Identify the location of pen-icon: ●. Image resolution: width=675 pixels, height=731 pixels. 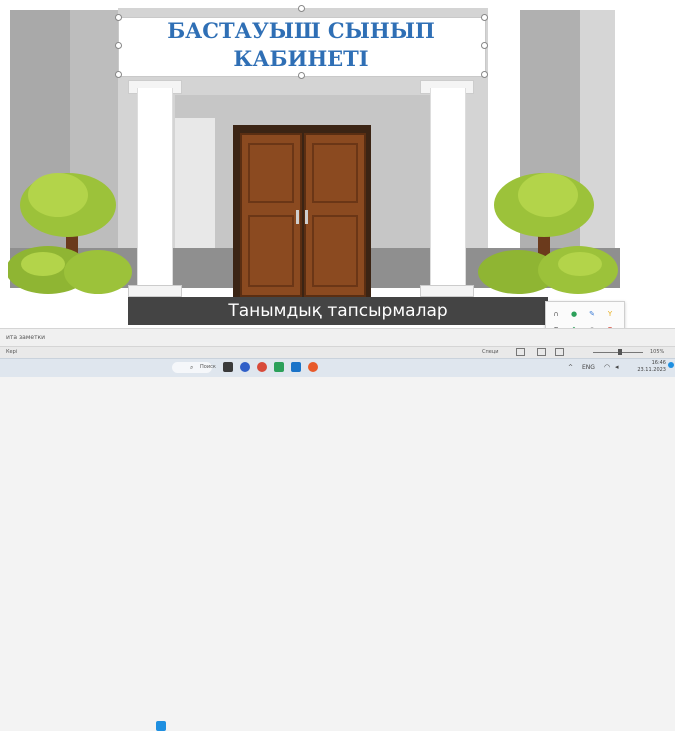
(574, 314).